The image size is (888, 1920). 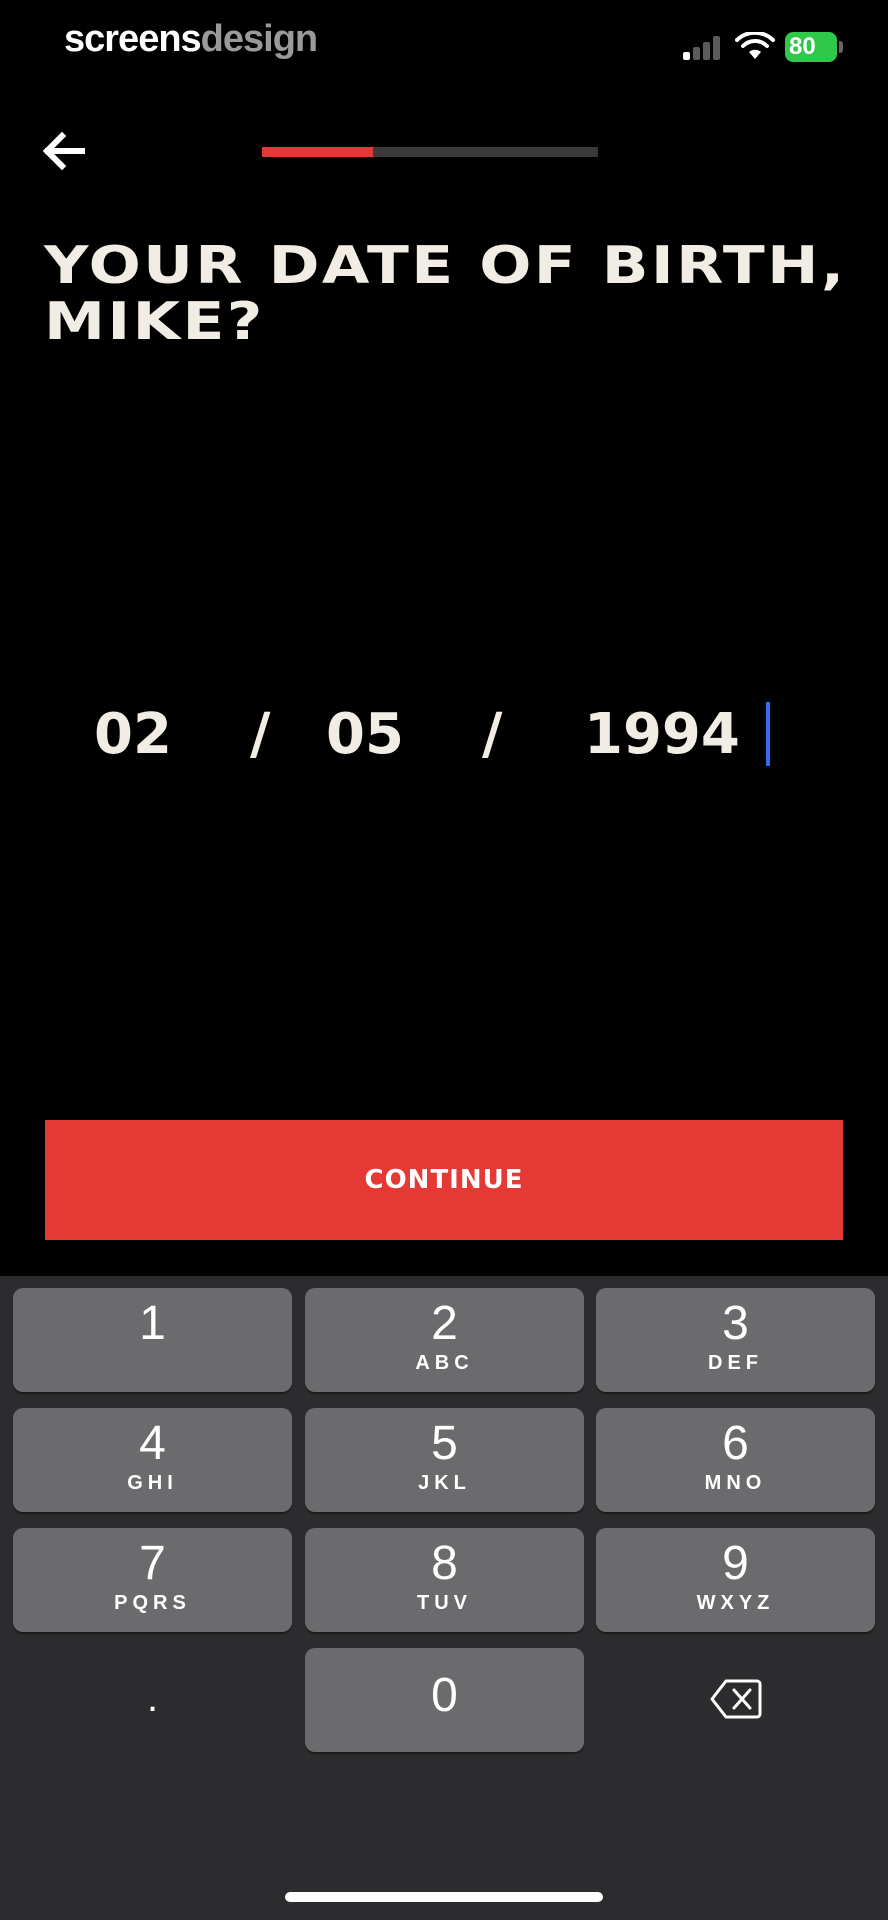 I want to click on key-digit: 8, so click(x=444, y=1563).